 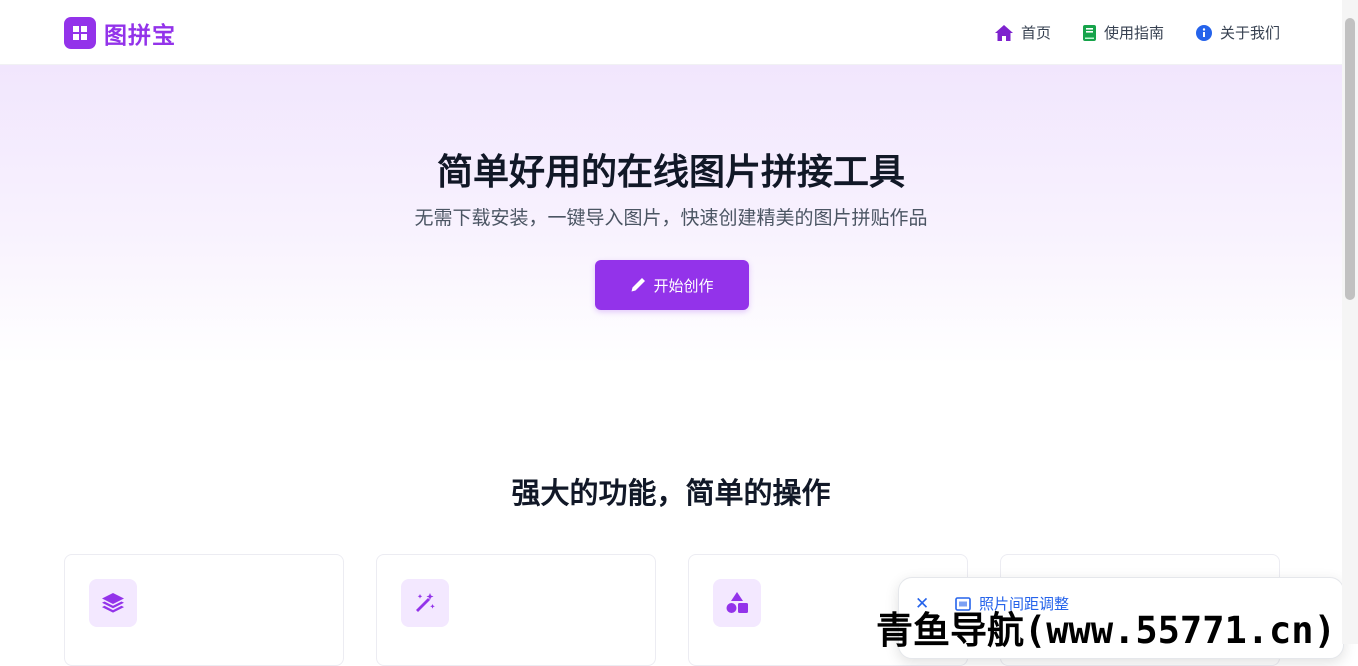 What do you see at coordinates (737, 603) in the screenshot?
I see `shapes-icon` at bounding box center [737, 603].